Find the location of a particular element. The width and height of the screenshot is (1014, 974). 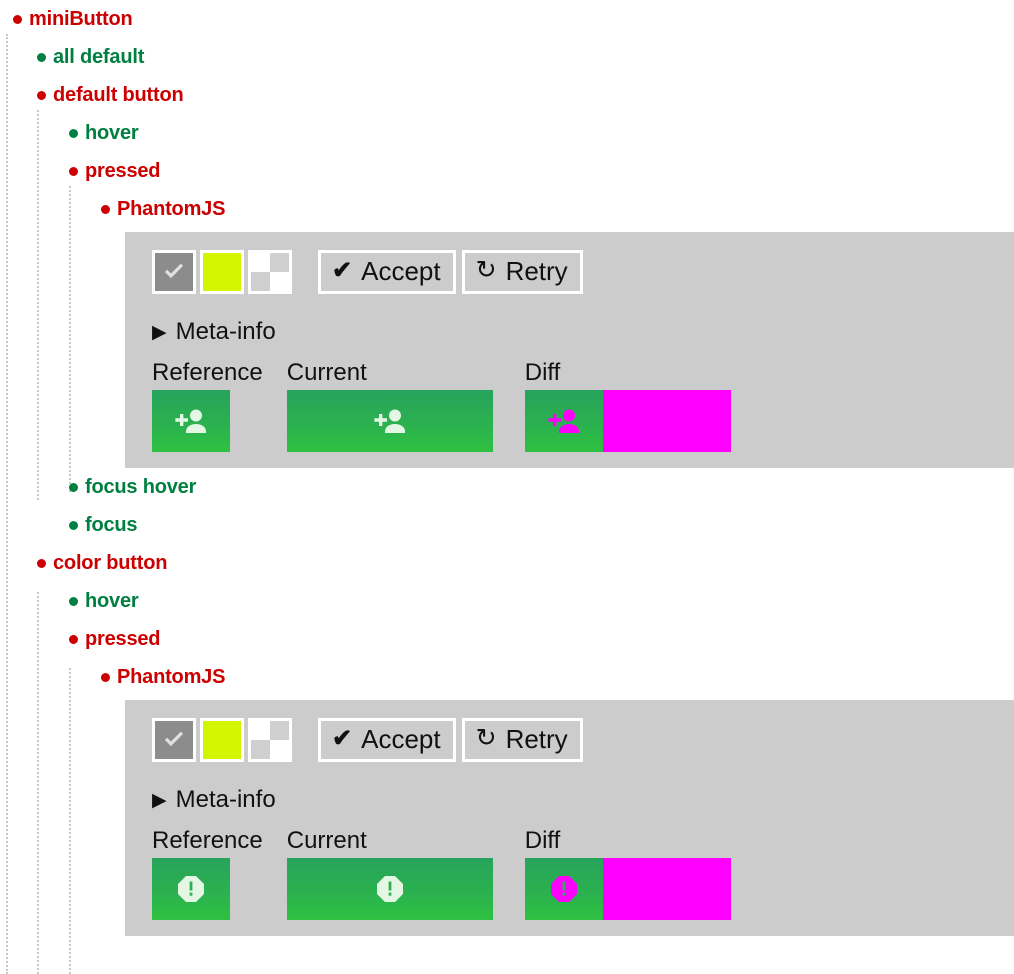

node-title: all default is located at coordinates (99, 57).